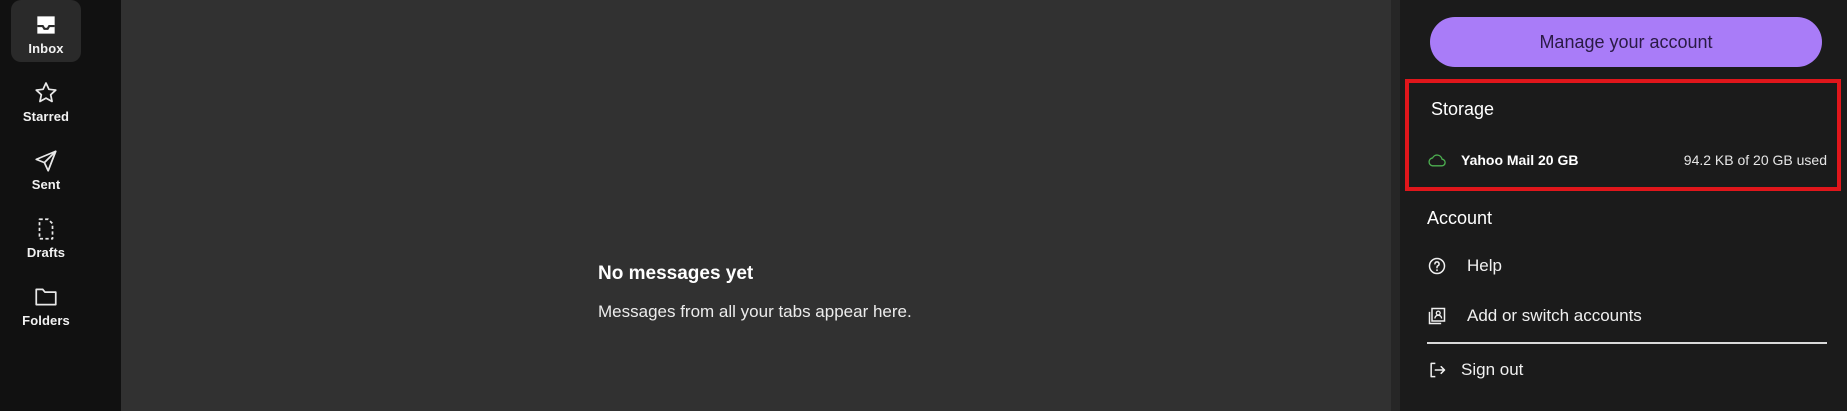 Image resolution: width=1847 pixels, height=411 pixels. What do you see at coordinates (1460, 218) in the screenshot?
I see `account-heading: Account` at bounding box center [1460, 218].